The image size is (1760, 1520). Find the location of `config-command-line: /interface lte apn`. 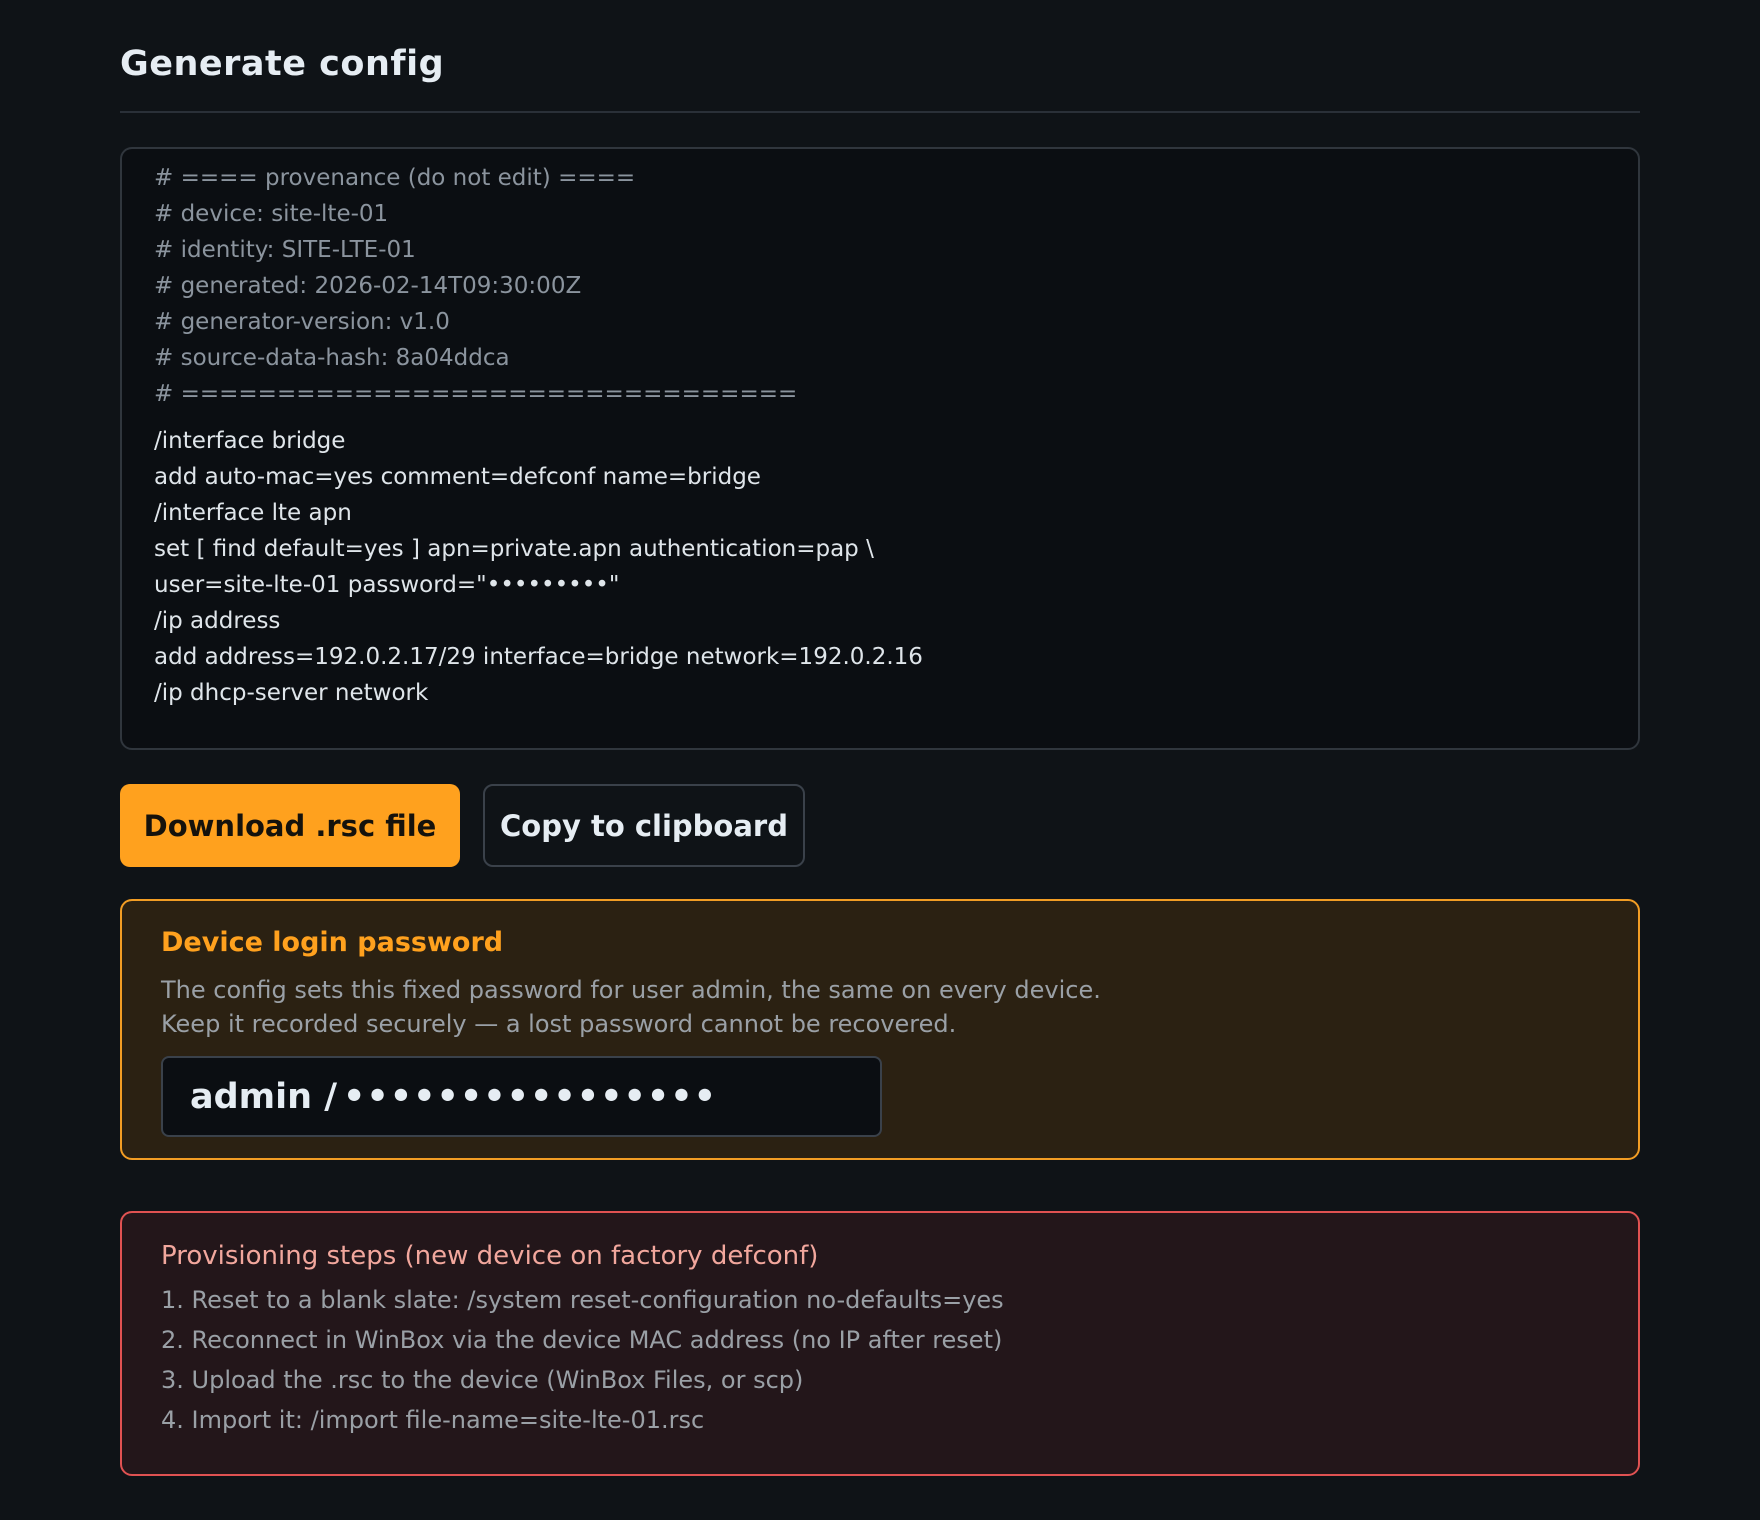

config-command-line: /interface lte apn is located at coordinates (253, 513).